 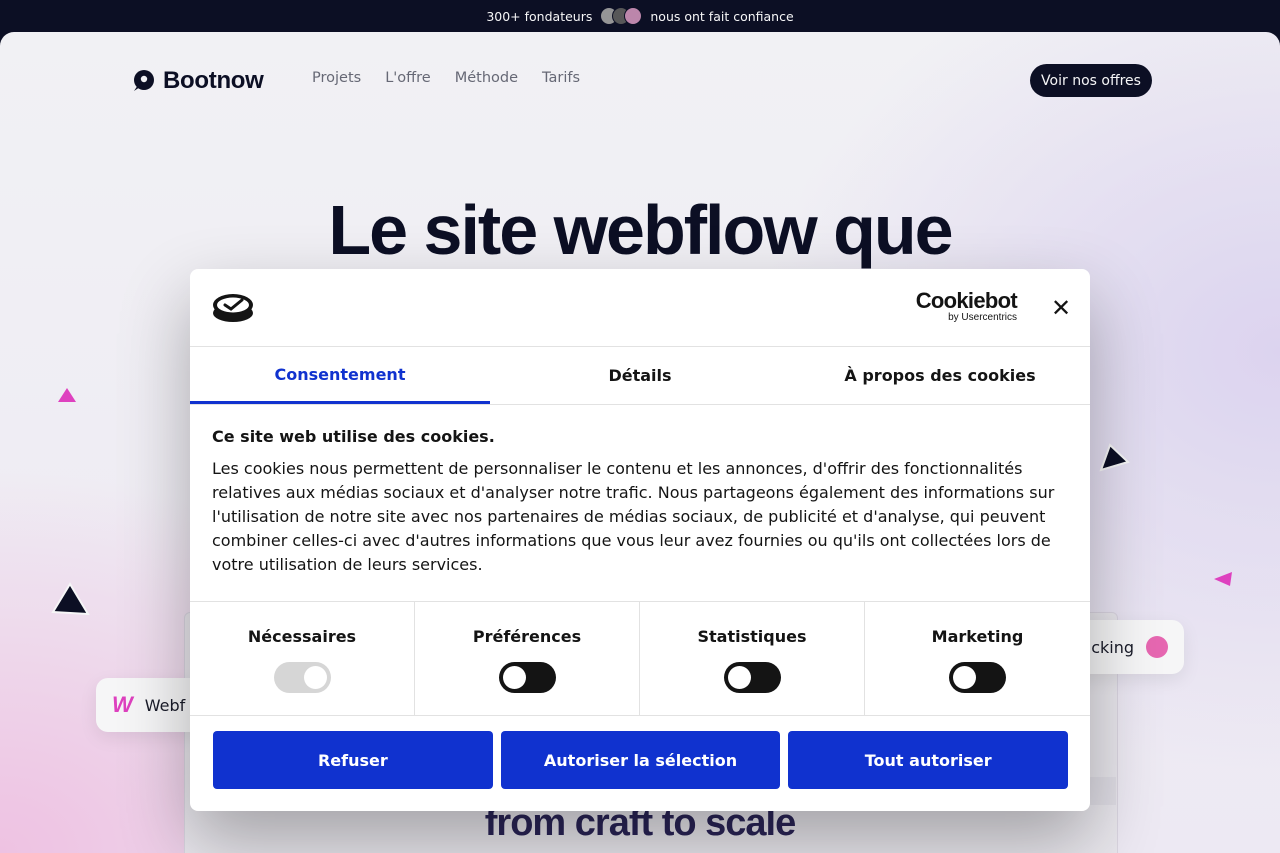 I want to click on cookiebot-brand: Cookiebot by Usercentrics, so click(x=966, y=305).